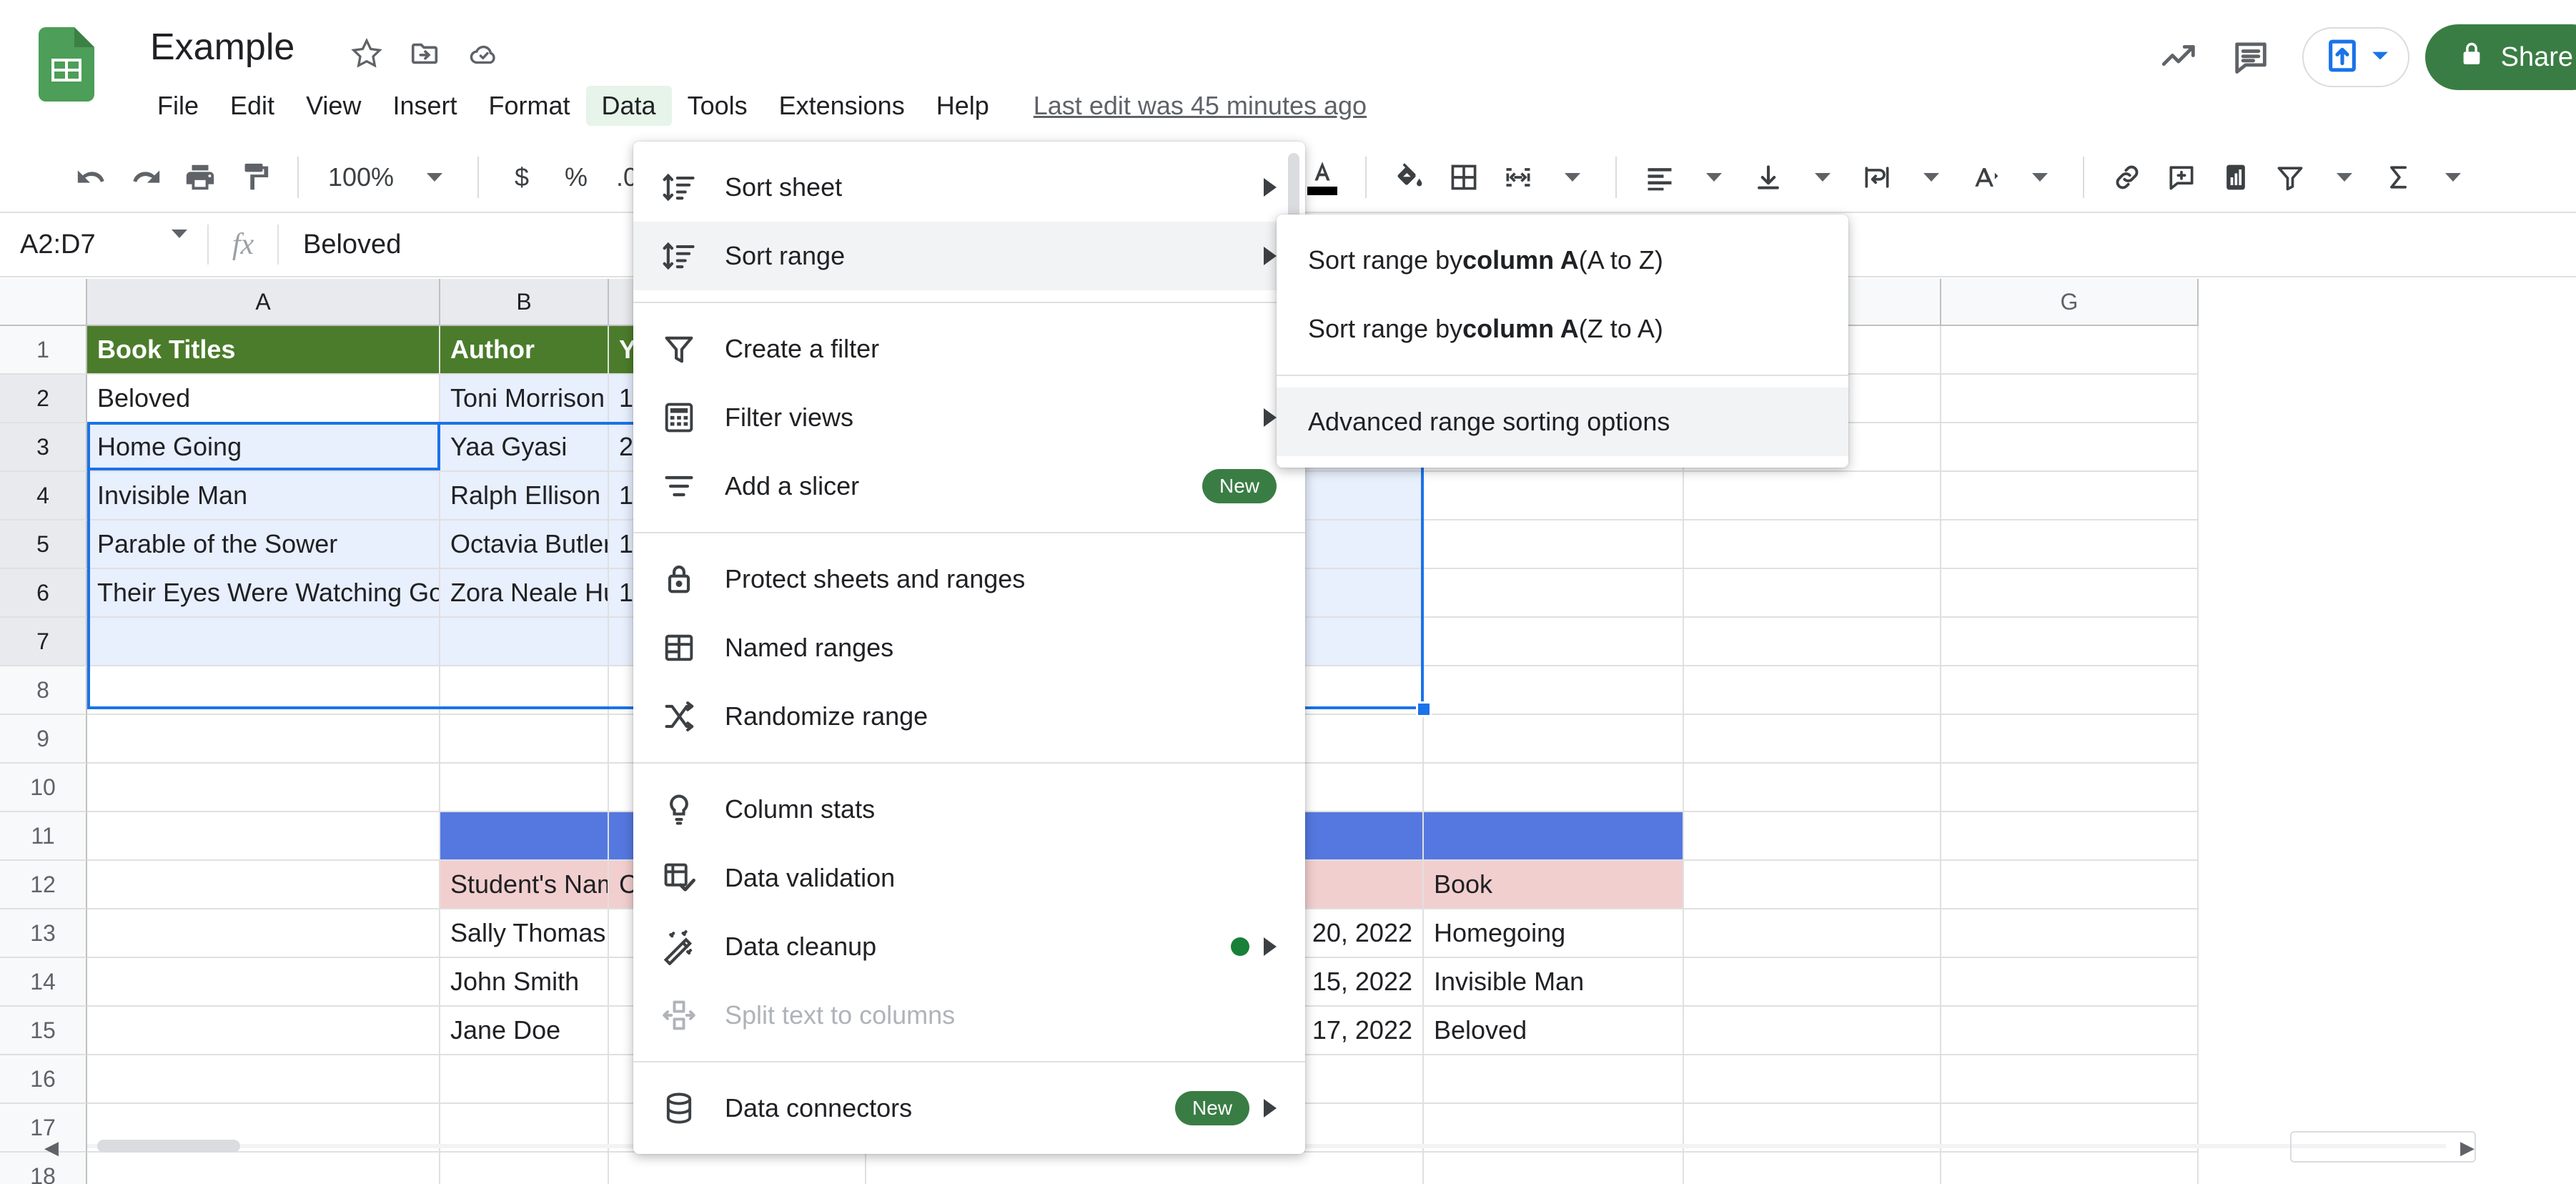 Image resolution: width=2576 pixels, height=1184 pixels. What do you see at coordinates (44, 447) in the screenshot?
I see `row-header-3: 3` at bounding box center [44, 447].